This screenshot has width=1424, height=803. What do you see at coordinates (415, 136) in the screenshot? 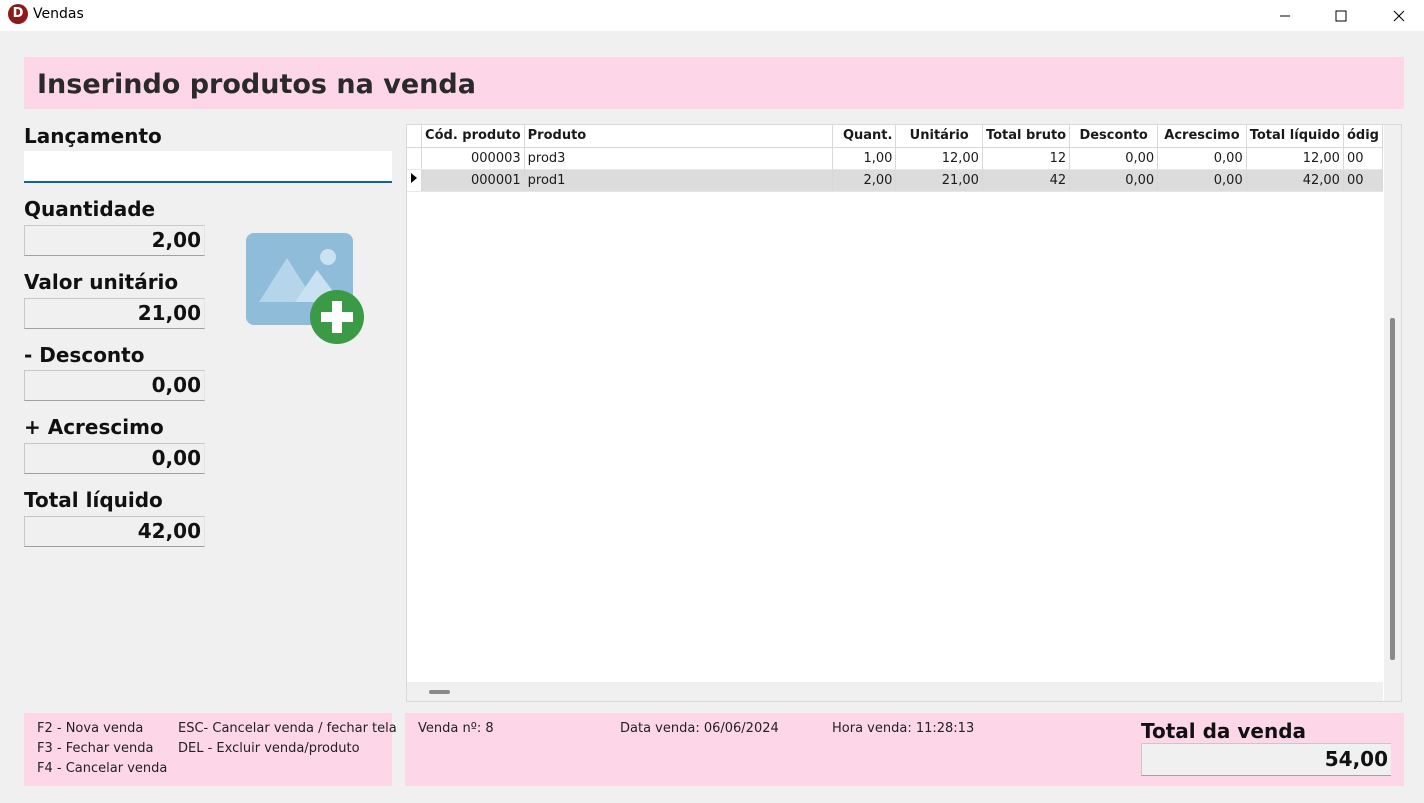
I see `indicator-header` at bounding box center [415, 136].